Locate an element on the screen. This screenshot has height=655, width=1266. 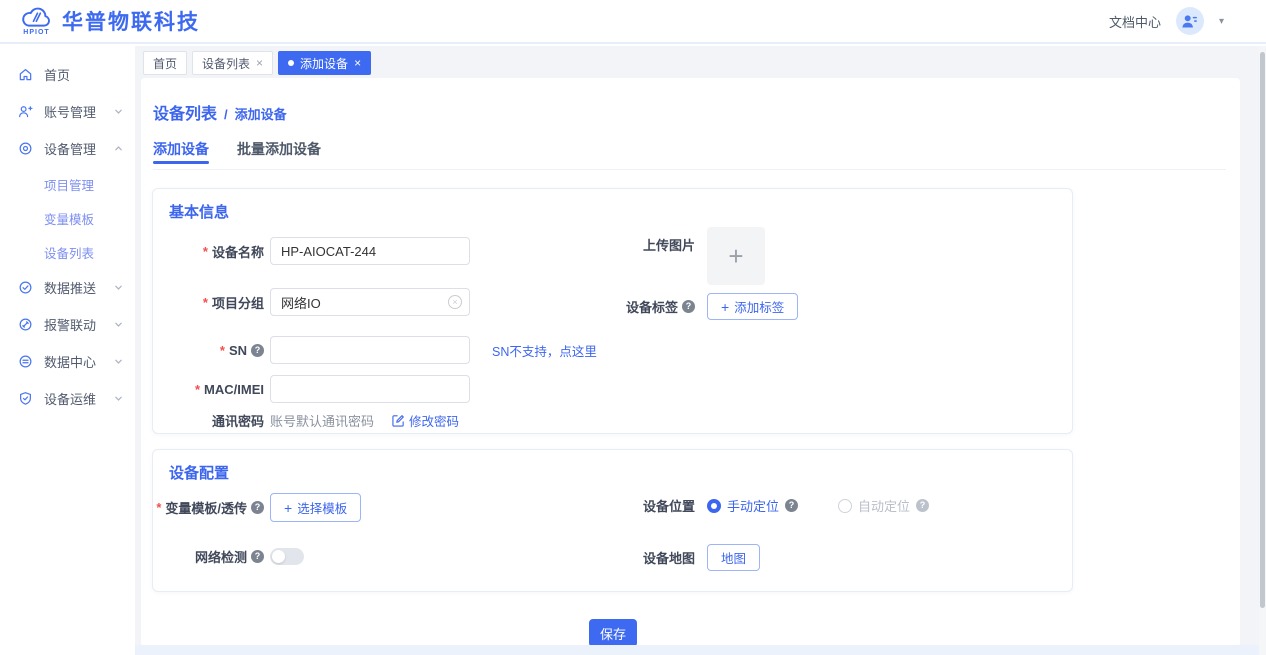
sidebar-item-label: 数据推送 is located at coordinates (70, 288).